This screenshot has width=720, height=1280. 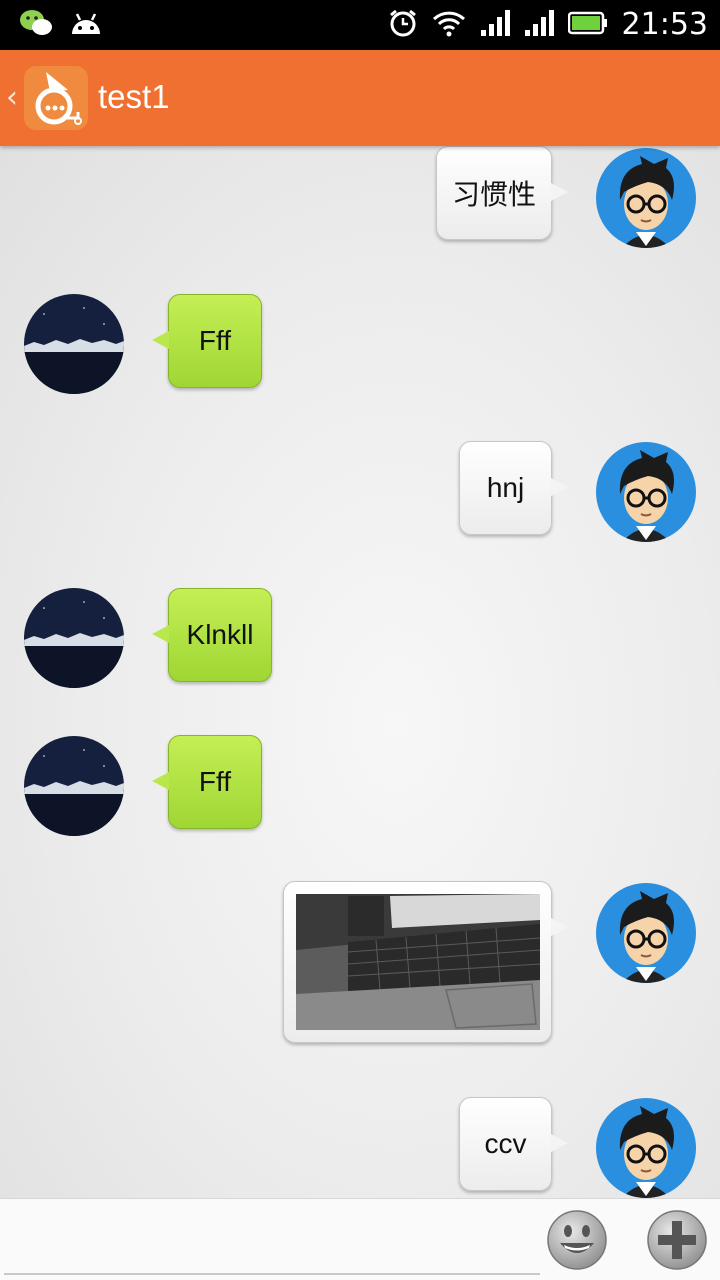 I want to click on wifi-icon, so click(x=449, y=25).